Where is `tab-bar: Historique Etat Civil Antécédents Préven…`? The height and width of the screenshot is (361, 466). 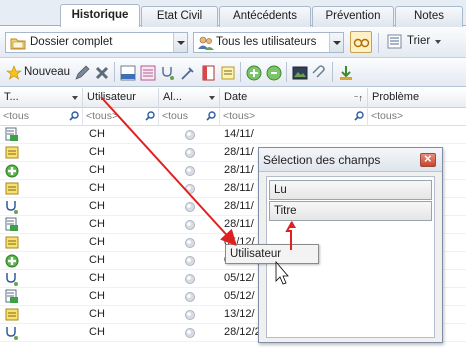 tab-bar: Historique Etat Civil Antécédents Préven… is located at coordinates (233, 13).